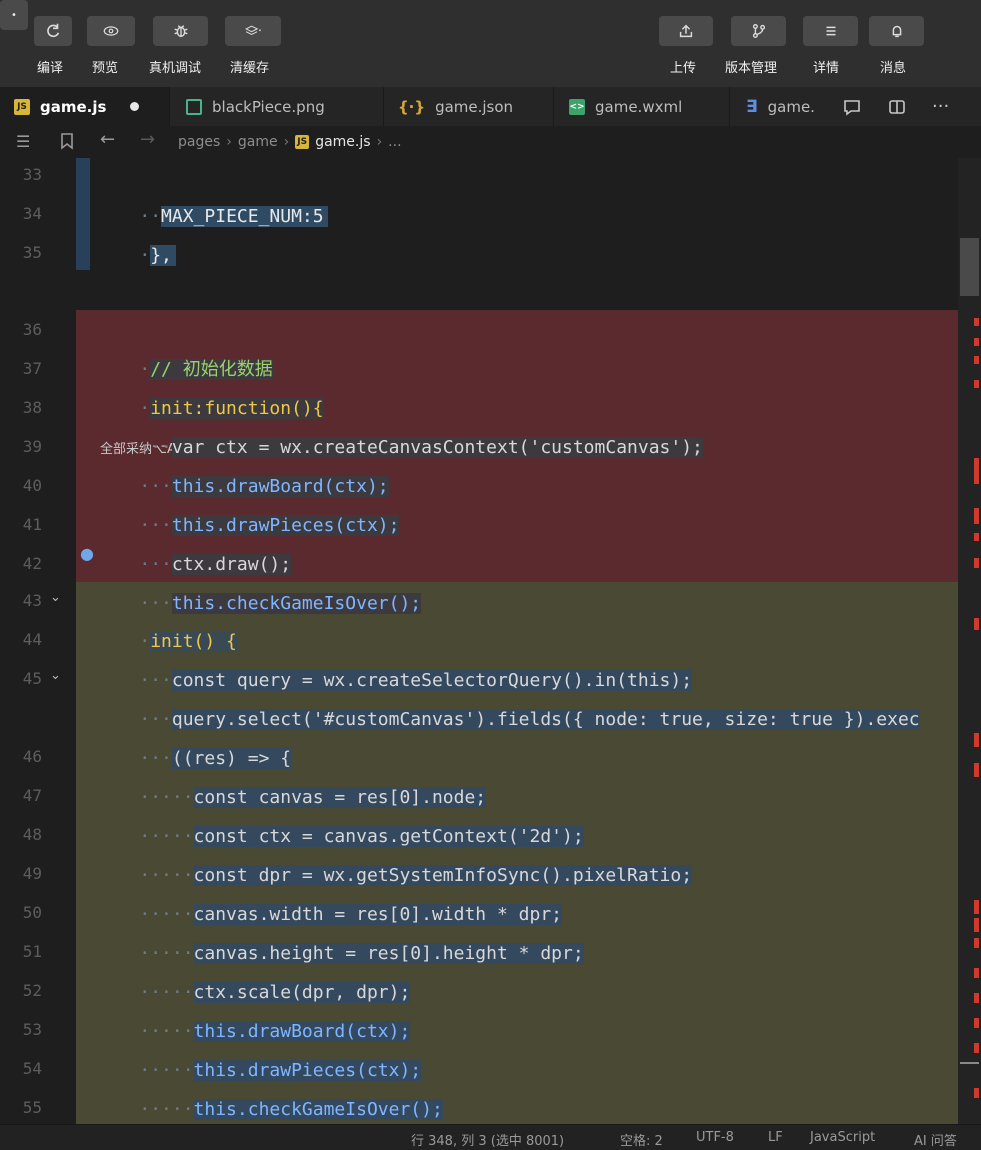 Image resolution: width=981 pixels, height=1150 pixels. Describe the element at coordinates (487, 1139) in the screenshot. I see `cursor-position: 行 348, 列 3 (选中 8001)` at that location.